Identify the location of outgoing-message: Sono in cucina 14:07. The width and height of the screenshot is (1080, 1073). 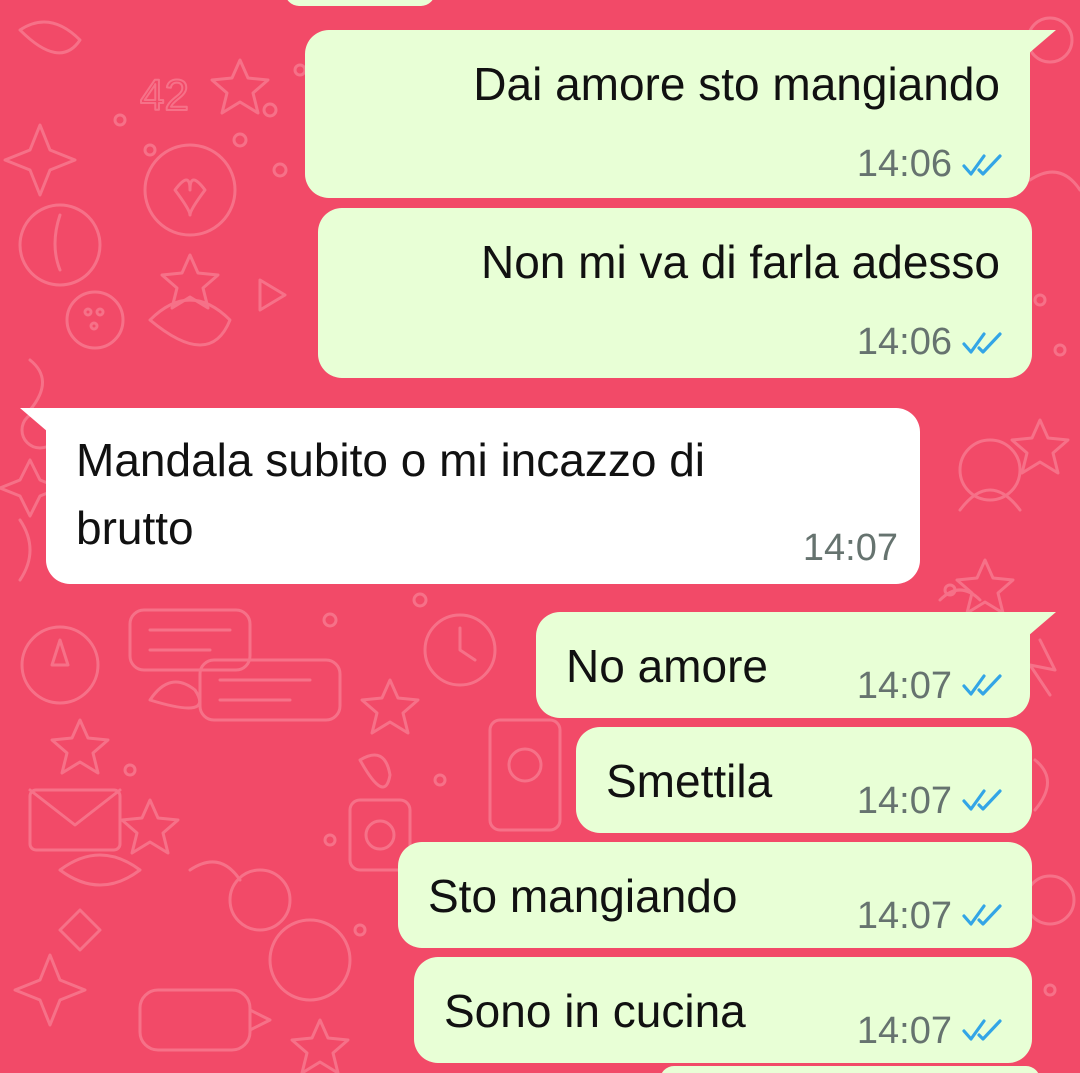
(723, 1010).